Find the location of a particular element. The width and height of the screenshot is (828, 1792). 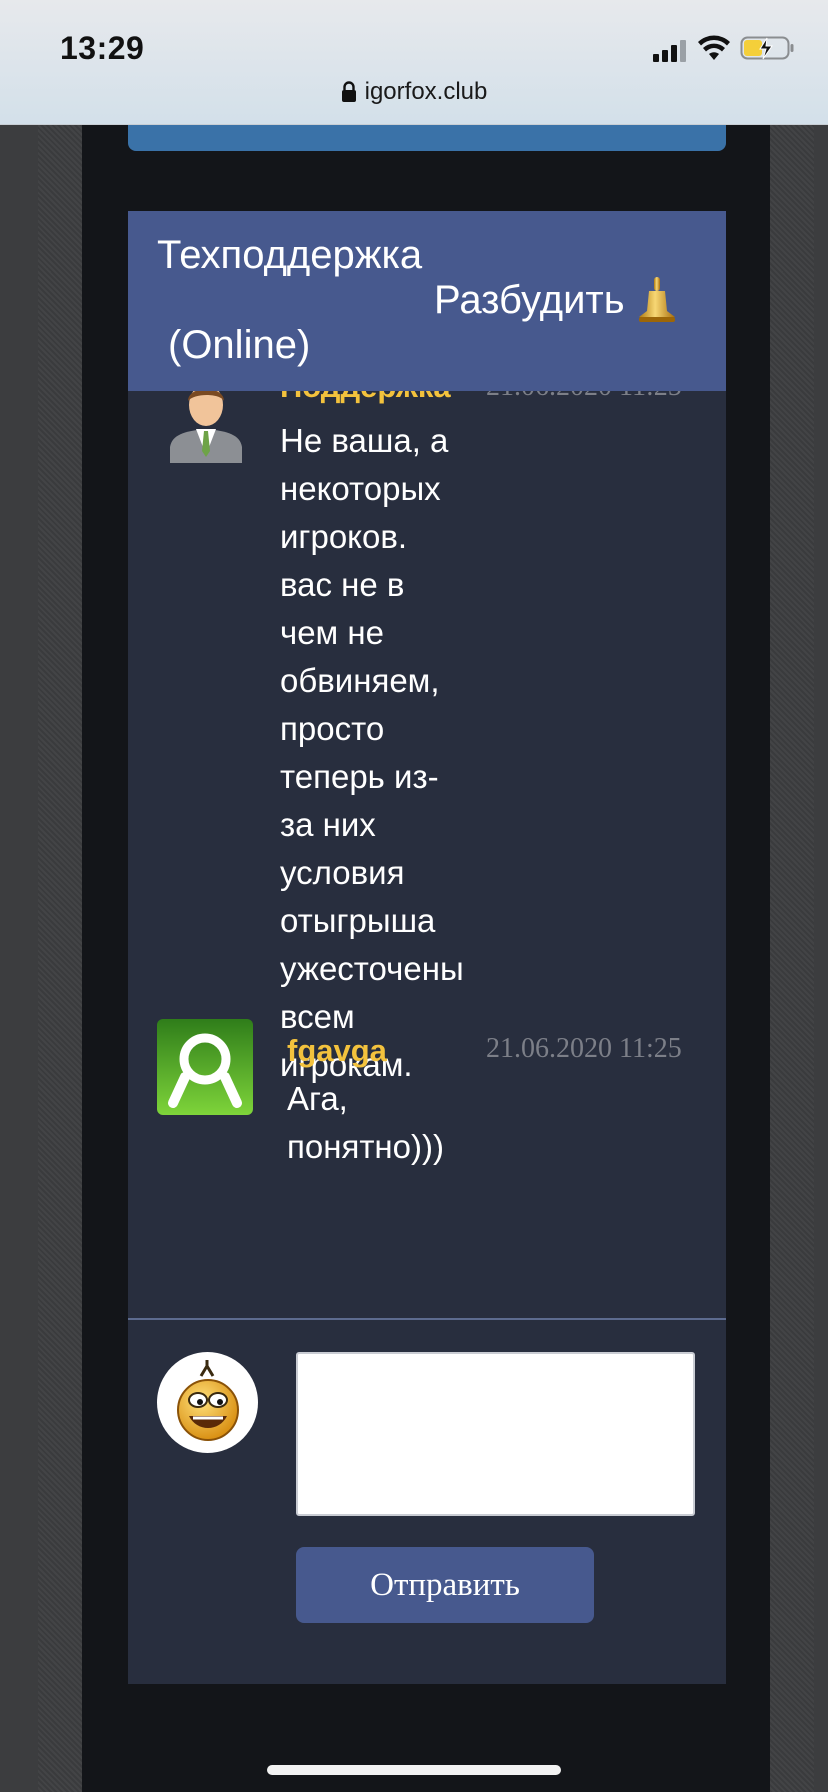

clock: 13:29 is located at coordinates (102, 48).